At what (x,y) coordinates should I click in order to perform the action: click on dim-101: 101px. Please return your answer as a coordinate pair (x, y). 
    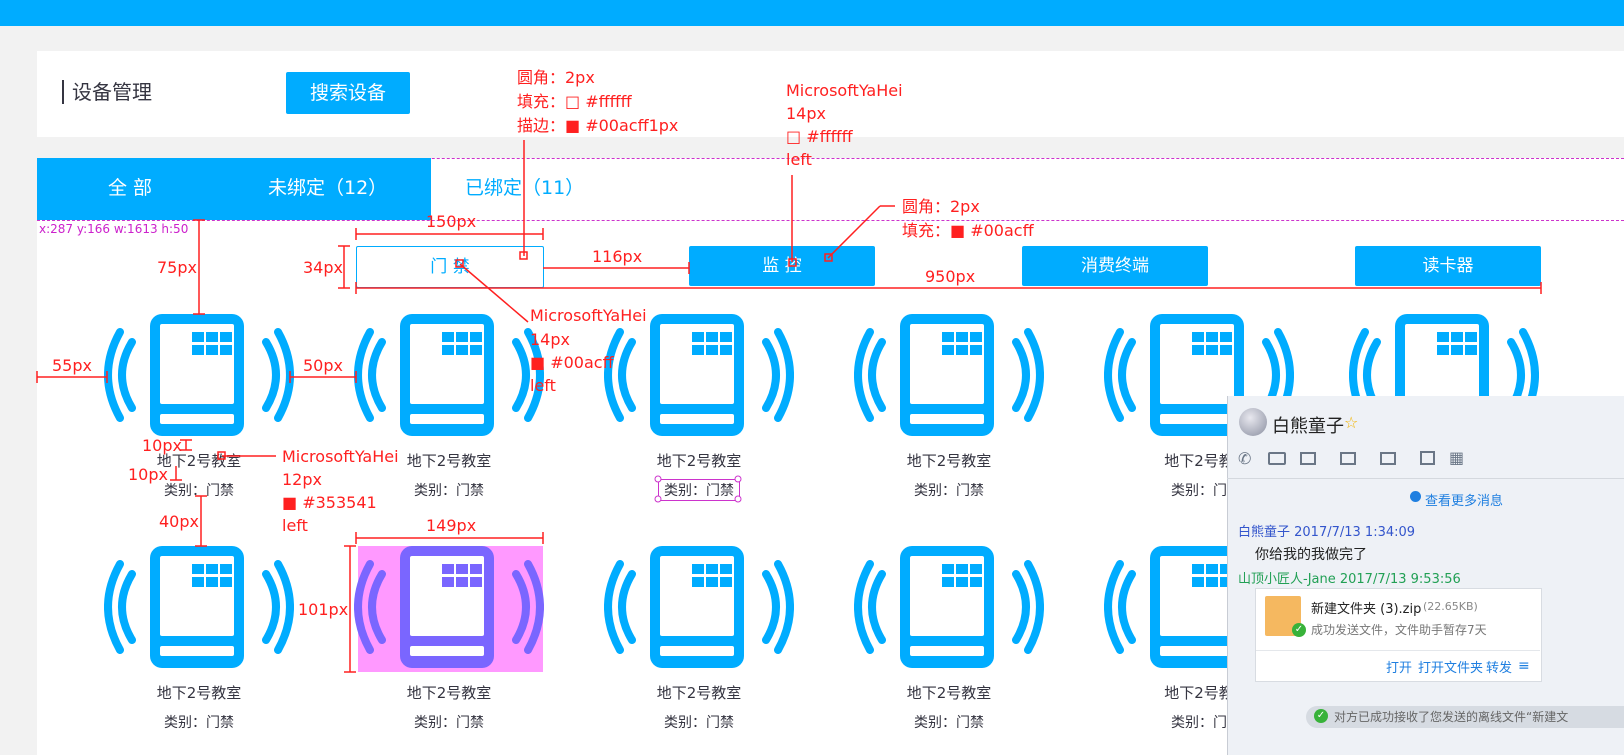
    Looking at the image, I should click on (323, 609).